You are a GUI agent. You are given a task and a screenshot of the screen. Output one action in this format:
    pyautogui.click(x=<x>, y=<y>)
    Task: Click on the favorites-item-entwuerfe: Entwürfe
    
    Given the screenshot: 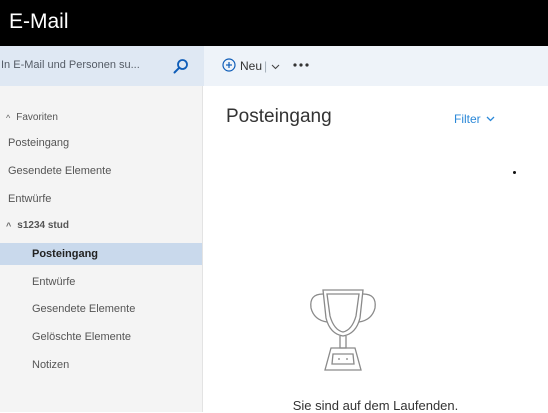 What is the action you would take?
    pyautogui.click(x=29, y=199)
    